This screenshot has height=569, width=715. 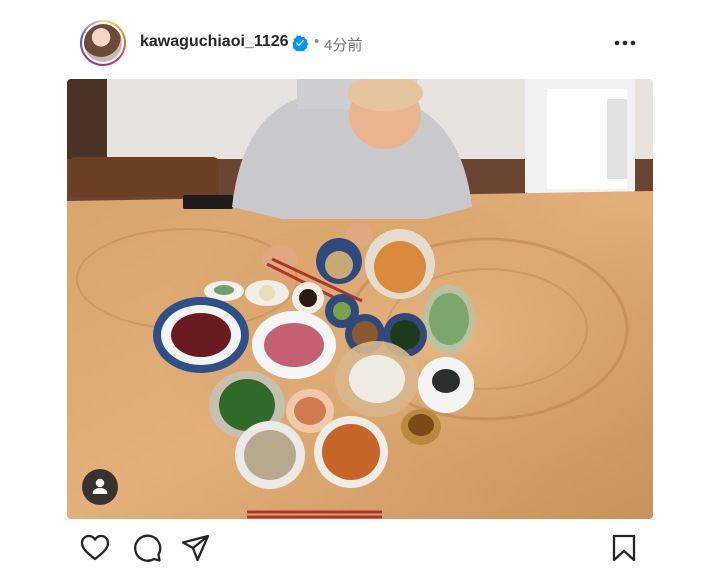 I want to click on send-icon, so click(x=196, y=548).